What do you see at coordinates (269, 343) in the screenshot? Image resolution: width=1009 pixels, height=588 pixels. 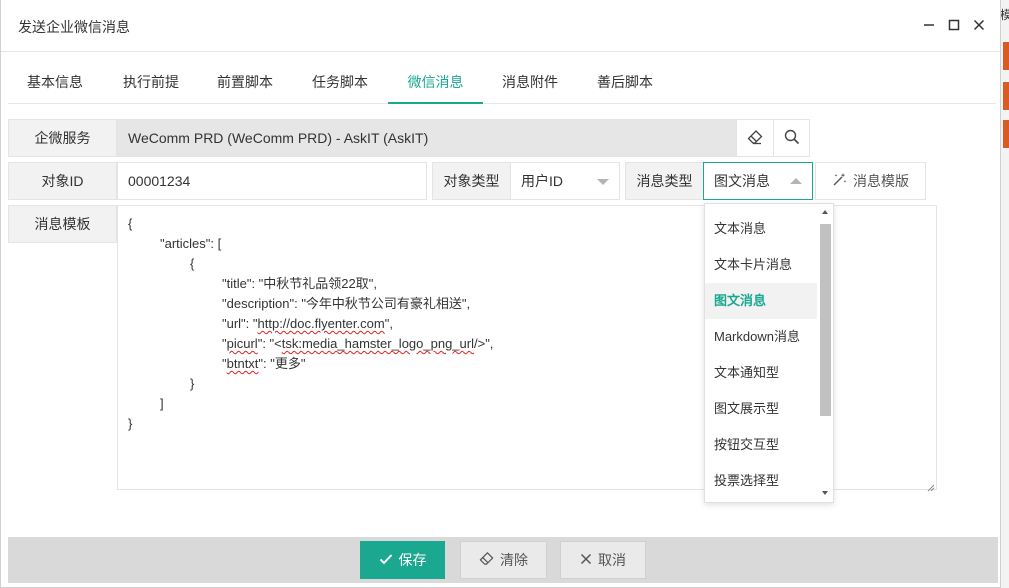 I see `code-token: ": "<` at bounding box center [269, 343].